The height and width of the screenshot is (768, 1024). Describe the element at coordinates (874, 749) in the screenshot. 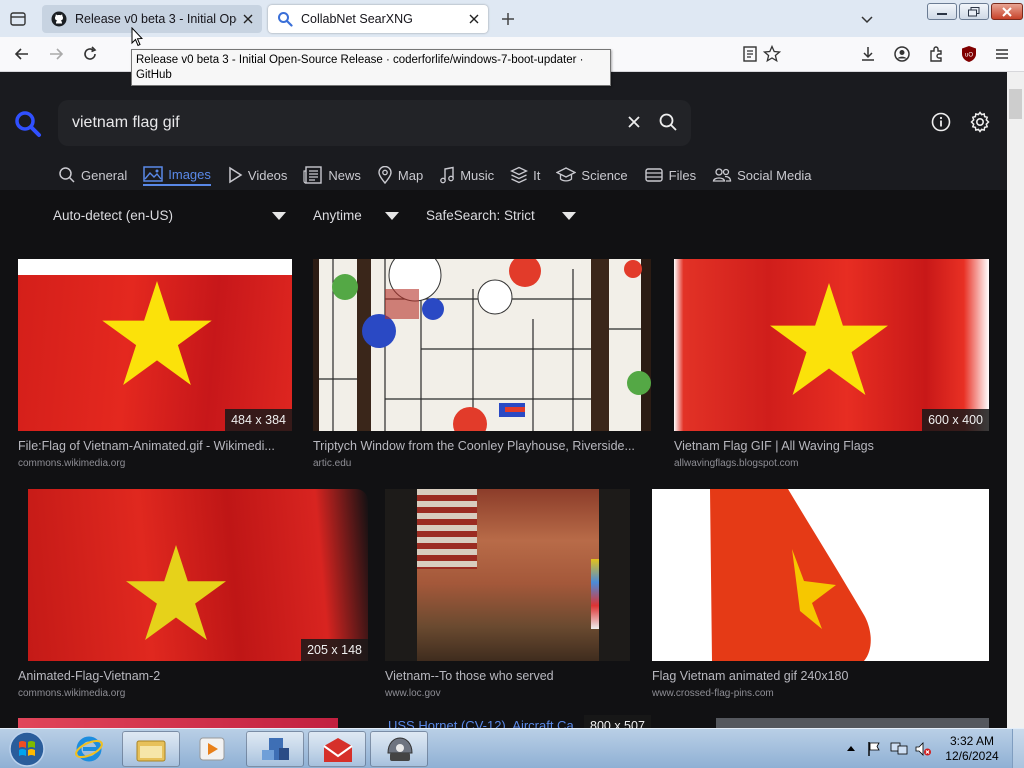

I see `action-center-flag-icon` at that location.